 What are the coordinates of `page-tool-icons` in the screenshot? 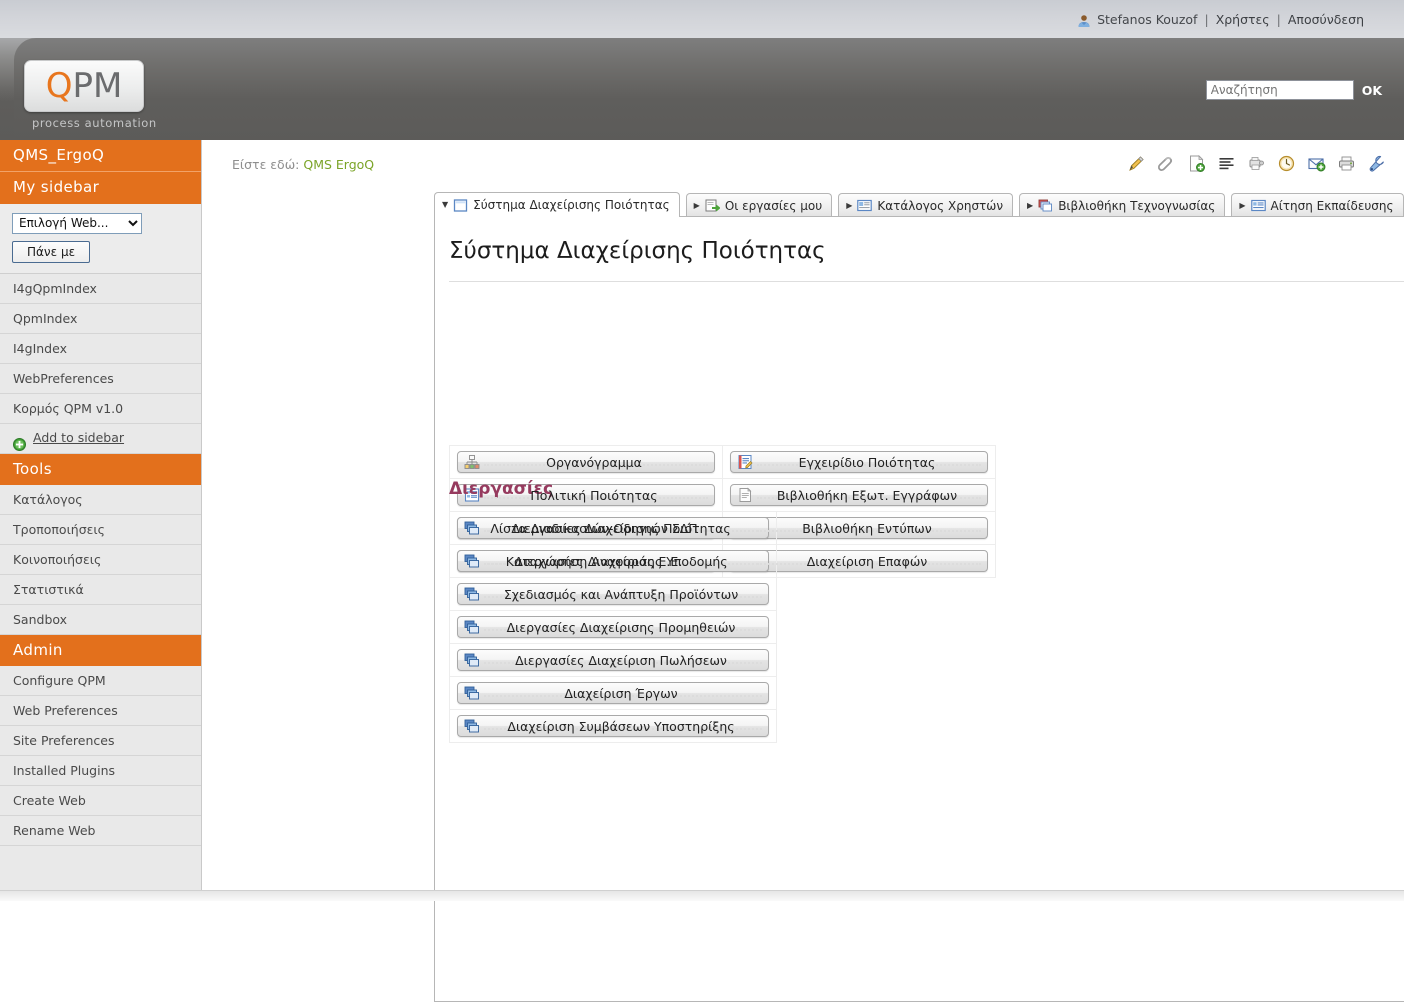 It's located at (1256, 163).